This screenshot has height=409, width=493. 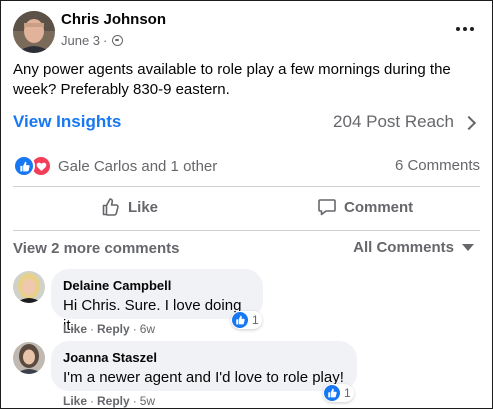 What do you see at coordinates (138, 166) in the screenshot?
I see `reactions-names: Gale Carlos and 1 other` at bounding box center [138, 166].